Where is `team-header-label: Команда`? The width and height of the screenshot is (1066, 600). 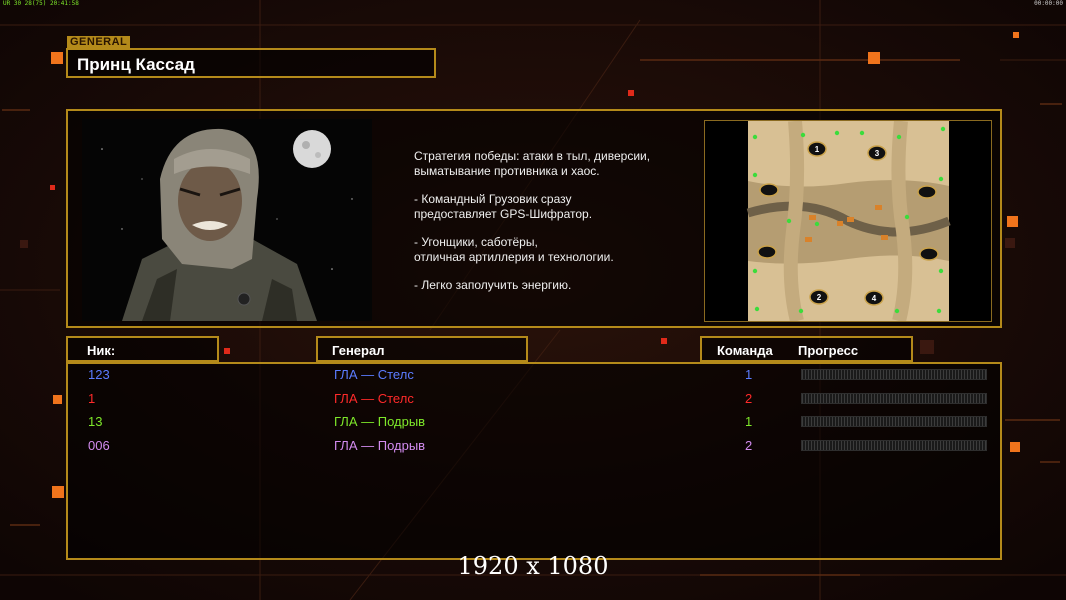 team-header-label: Команда is located at coordinates (745, 350).